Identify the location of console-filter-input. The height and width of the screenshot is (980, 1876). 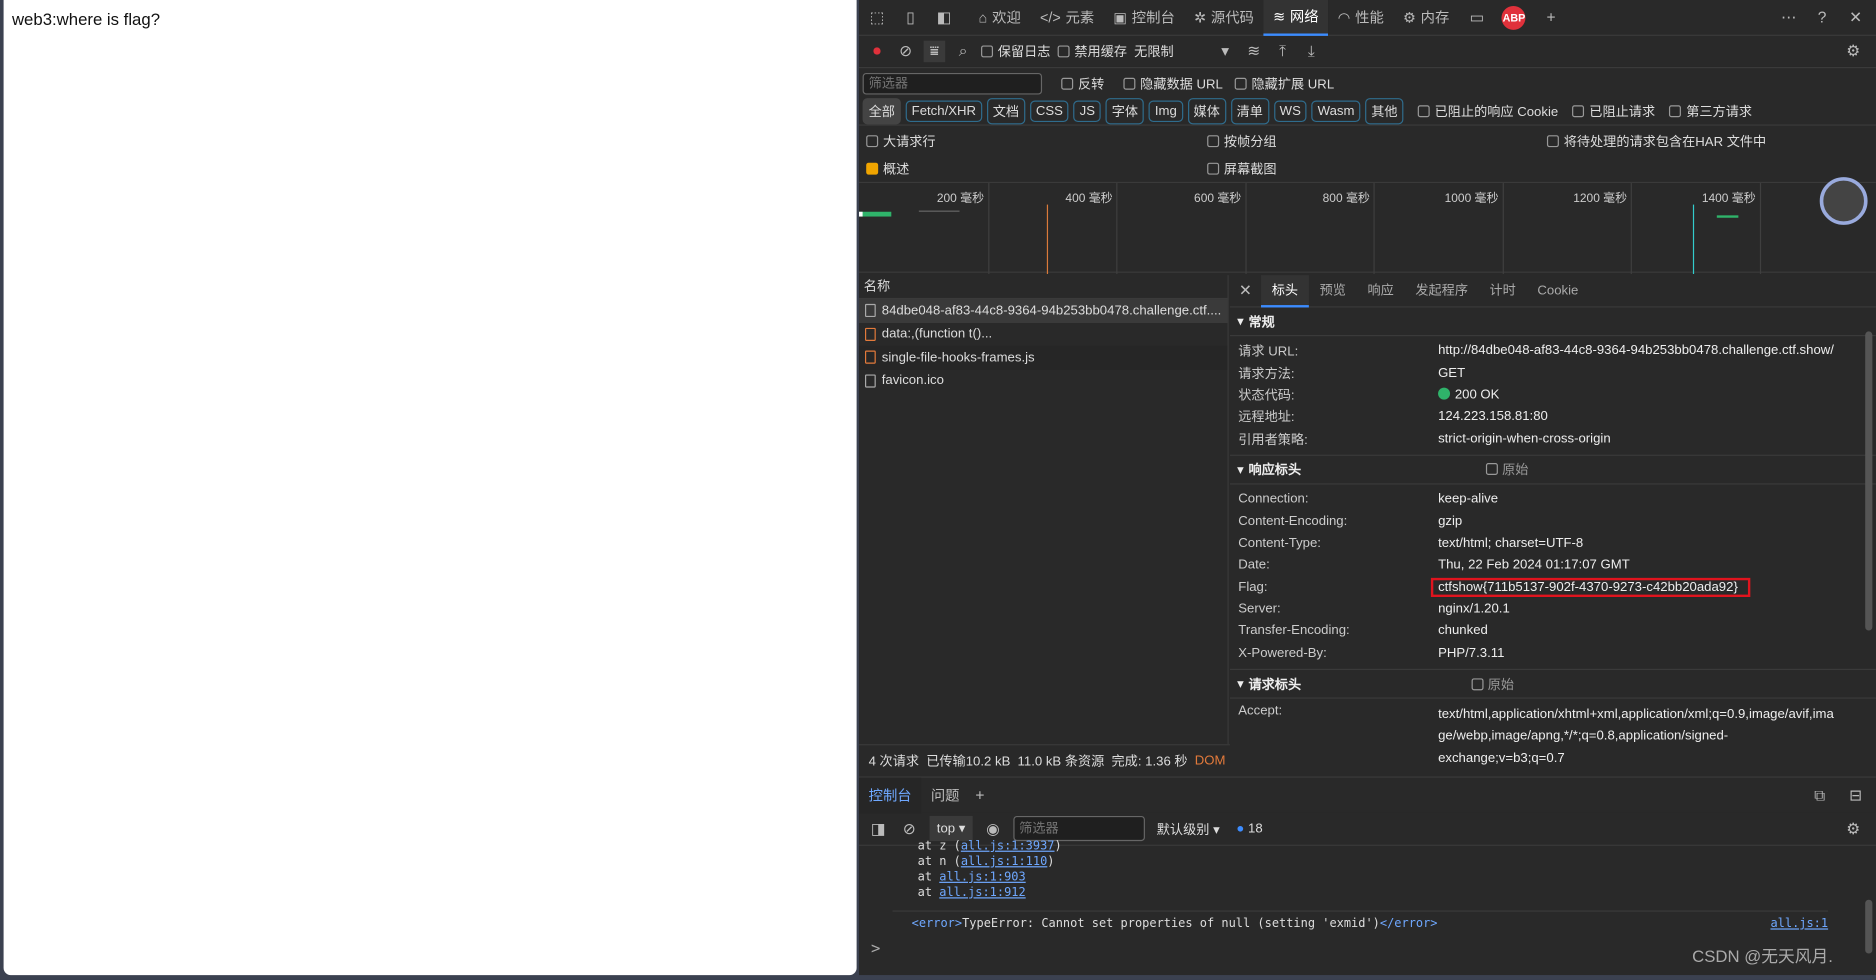
(1079, 828).